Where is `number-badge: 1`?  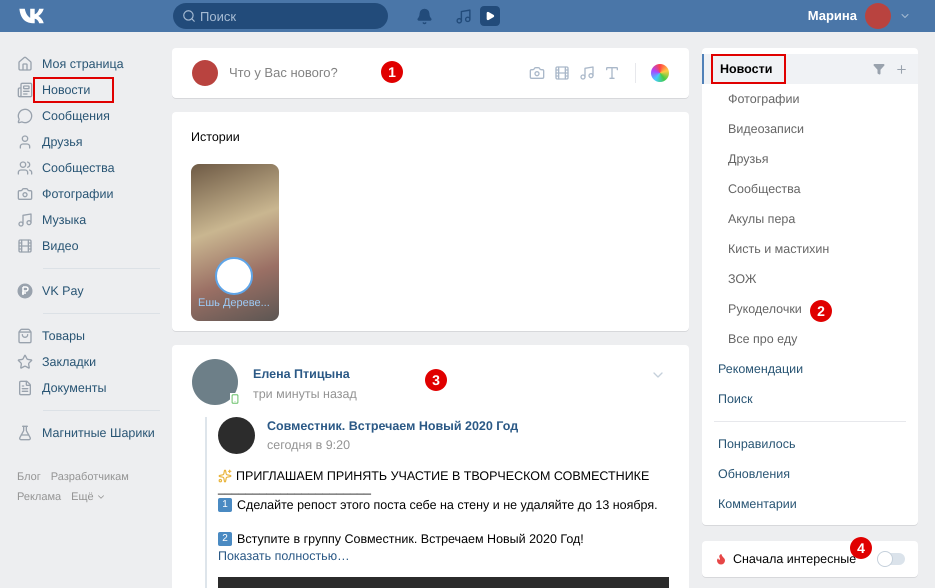
number-badge: 1 is located at coordinates (225, 505).